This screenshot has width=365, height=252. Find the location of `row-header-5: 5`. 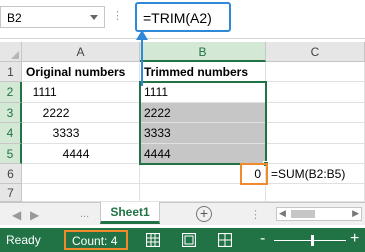

row-header-5: 5 is located at coordinates (11, 154).